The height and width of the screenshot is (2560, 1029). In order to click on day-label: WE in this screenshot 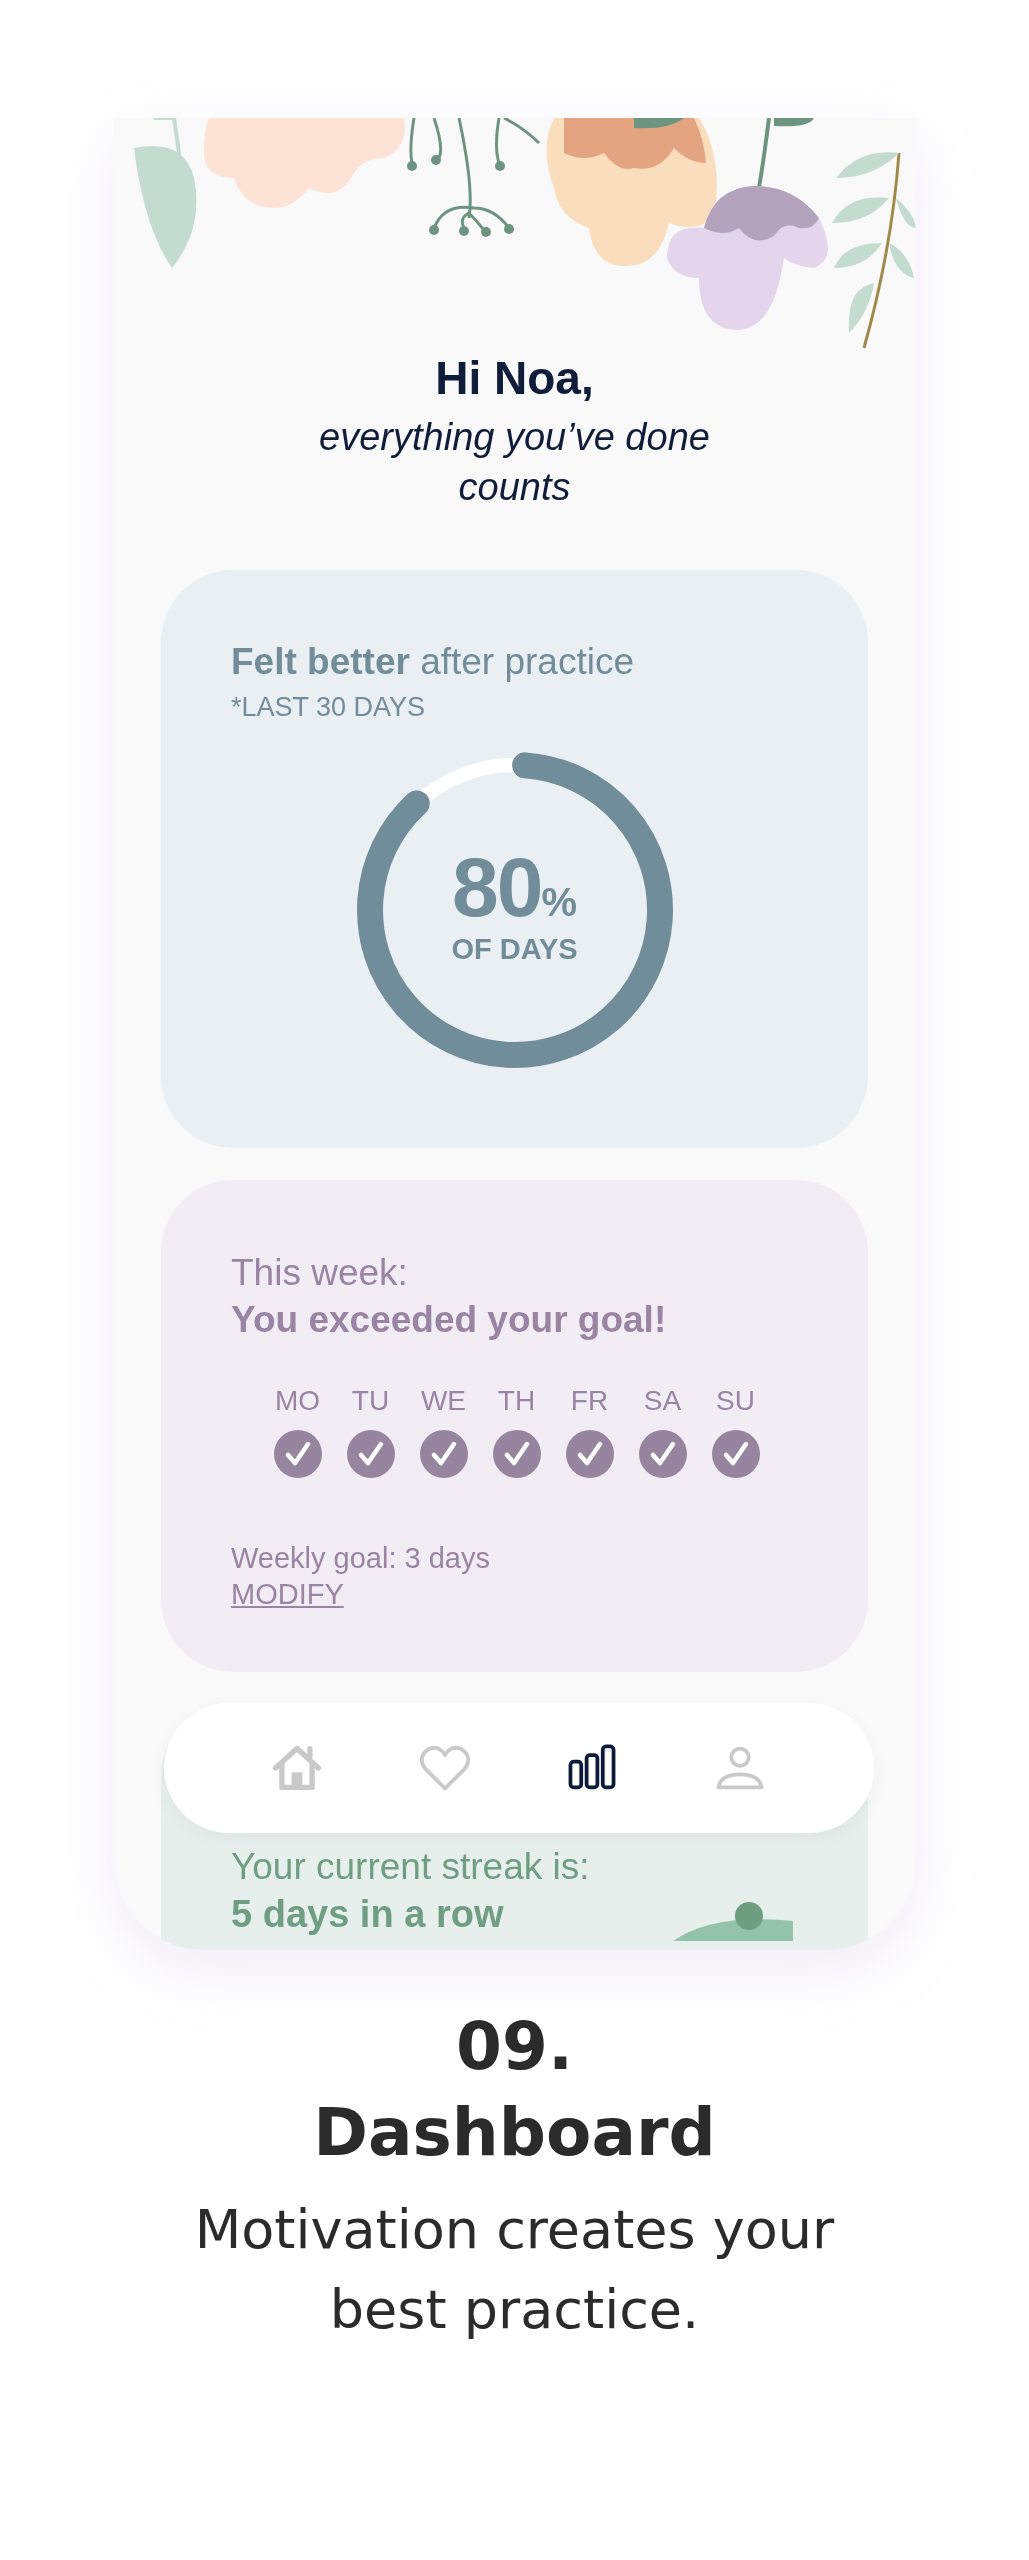, I will do `click(443, 1401)`.